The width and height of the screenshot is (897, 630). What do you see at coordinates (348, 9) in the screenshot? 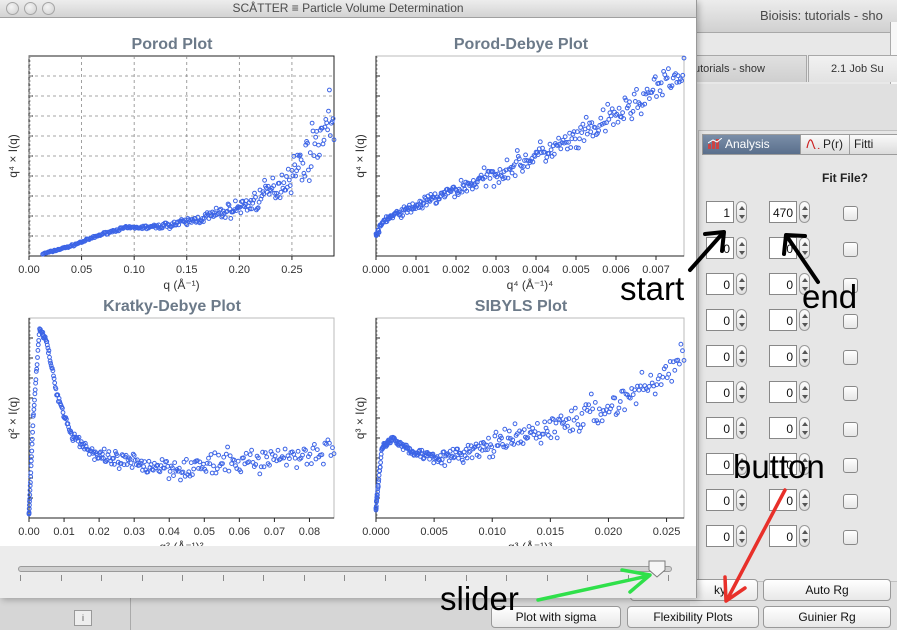
I see `scatter-titlebar: SCÅTTER ≡ Particle Volume Determination` at bounding box center [348, 9].